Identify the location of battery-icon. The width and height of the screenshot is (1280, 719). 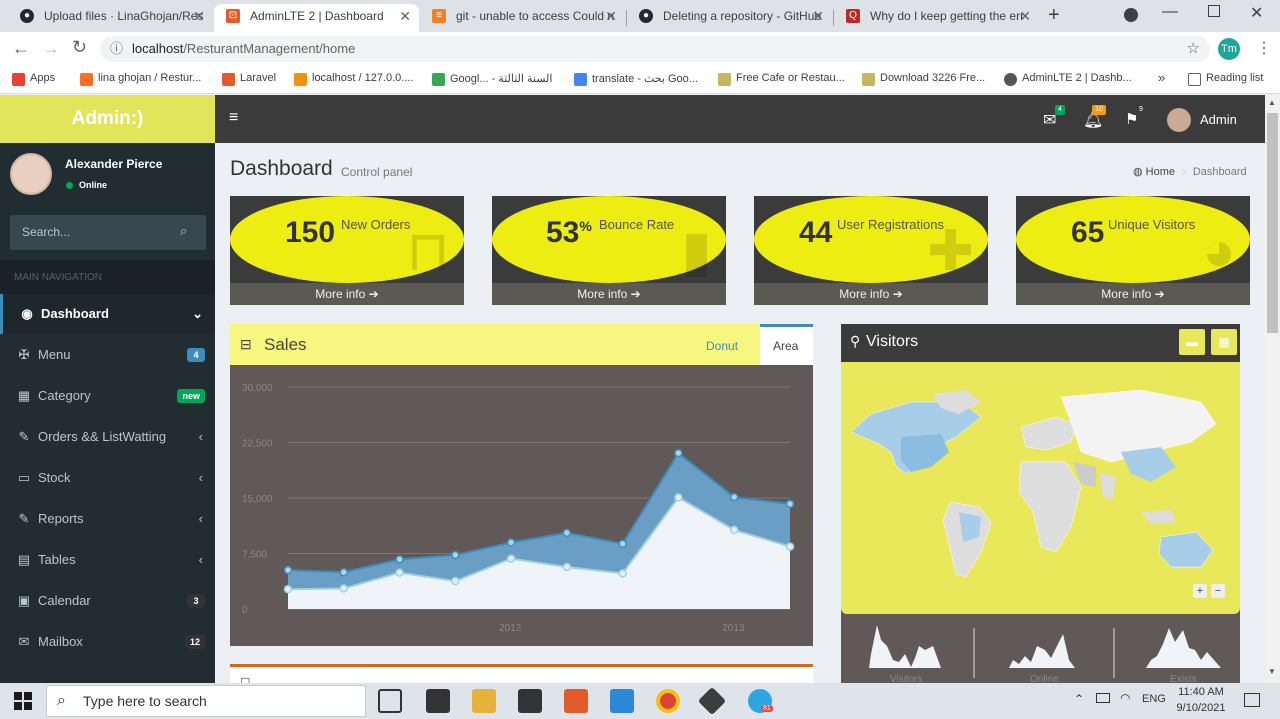
(1103, 698).